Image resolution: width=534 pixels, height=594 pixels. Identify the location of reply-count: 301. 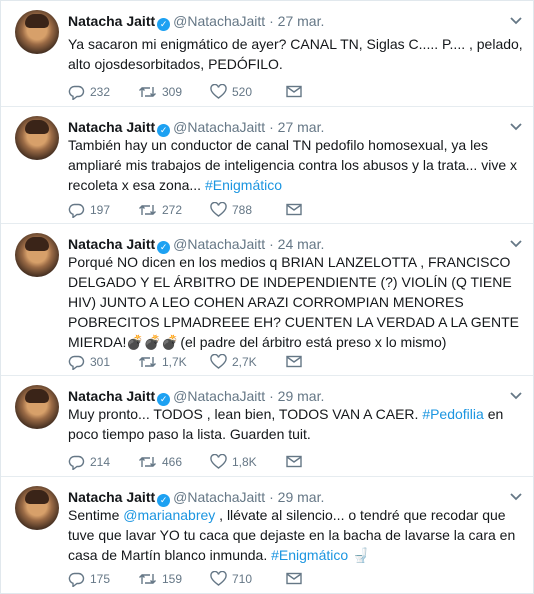
(100, 361).